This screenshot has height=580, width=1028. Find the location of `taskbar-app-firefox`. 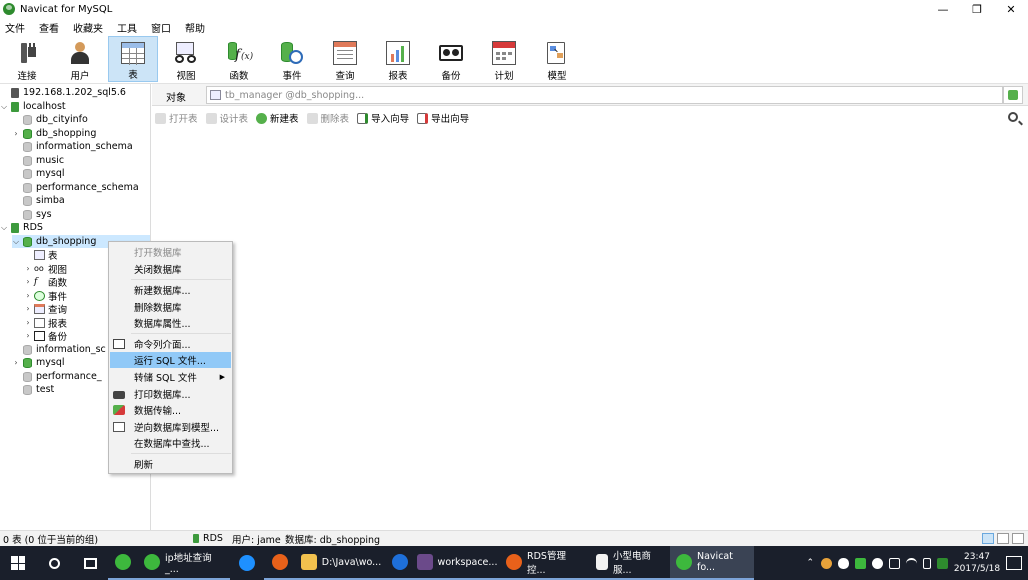

taskbar-app-firefox is located at coordinates (280, 563).